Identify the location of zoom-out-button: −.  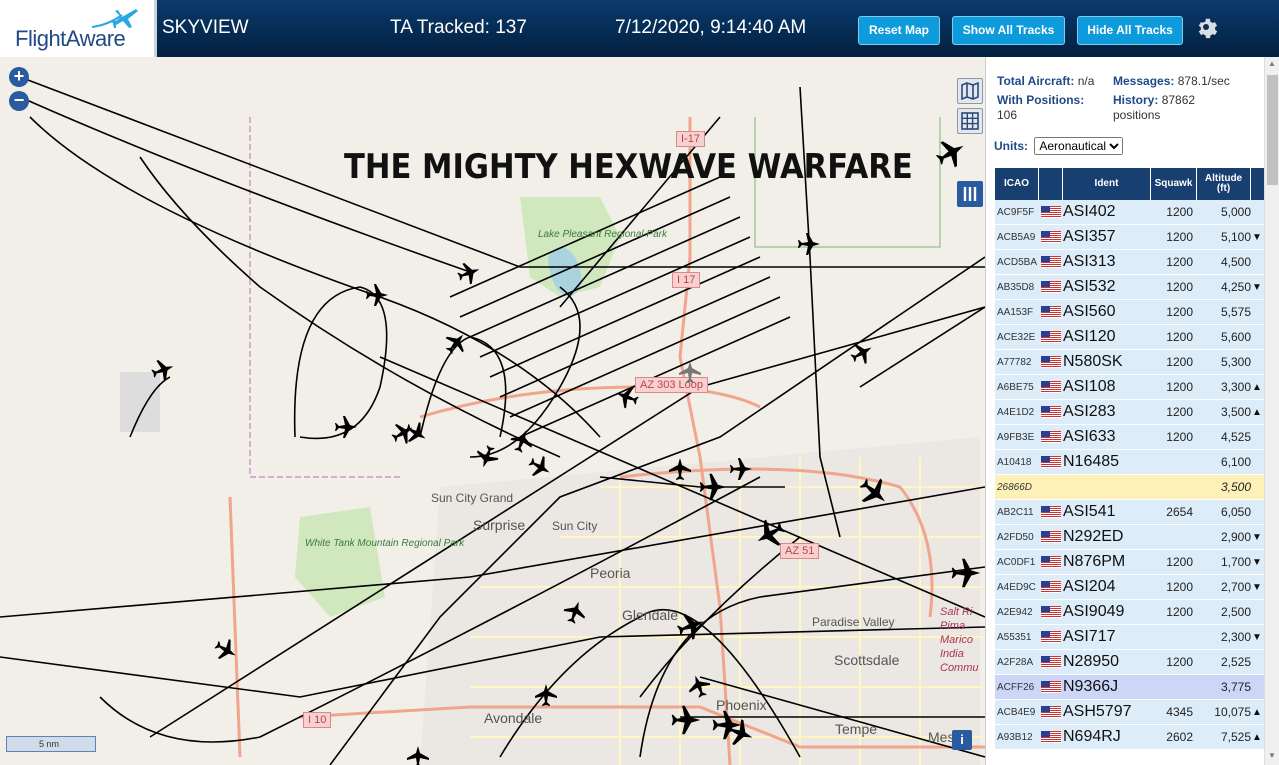
(19, 101).